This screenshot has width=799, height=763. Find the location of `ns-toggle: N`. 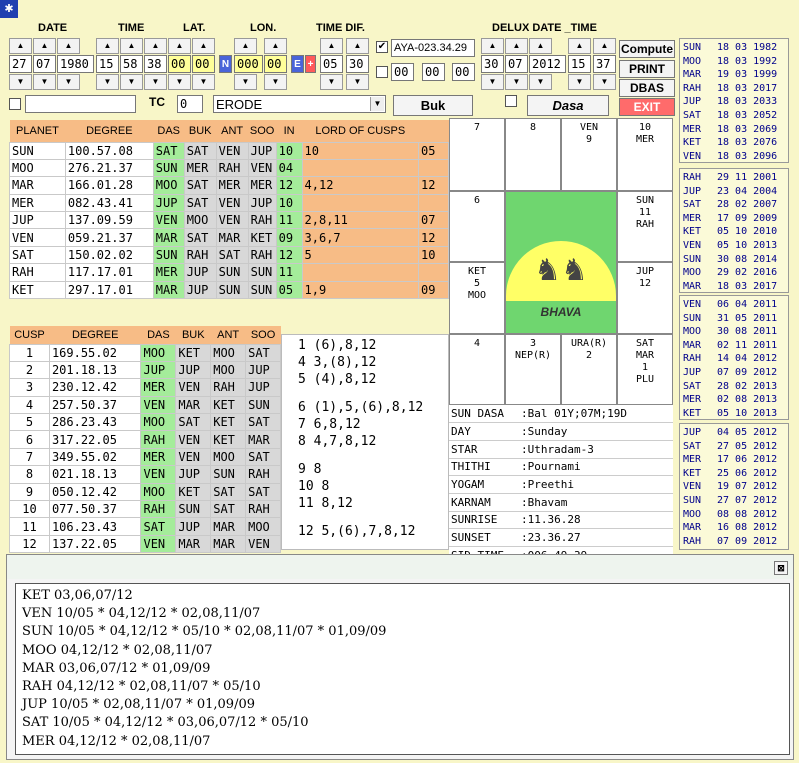

ns-toggle: N is located at coordinates (225, 64).